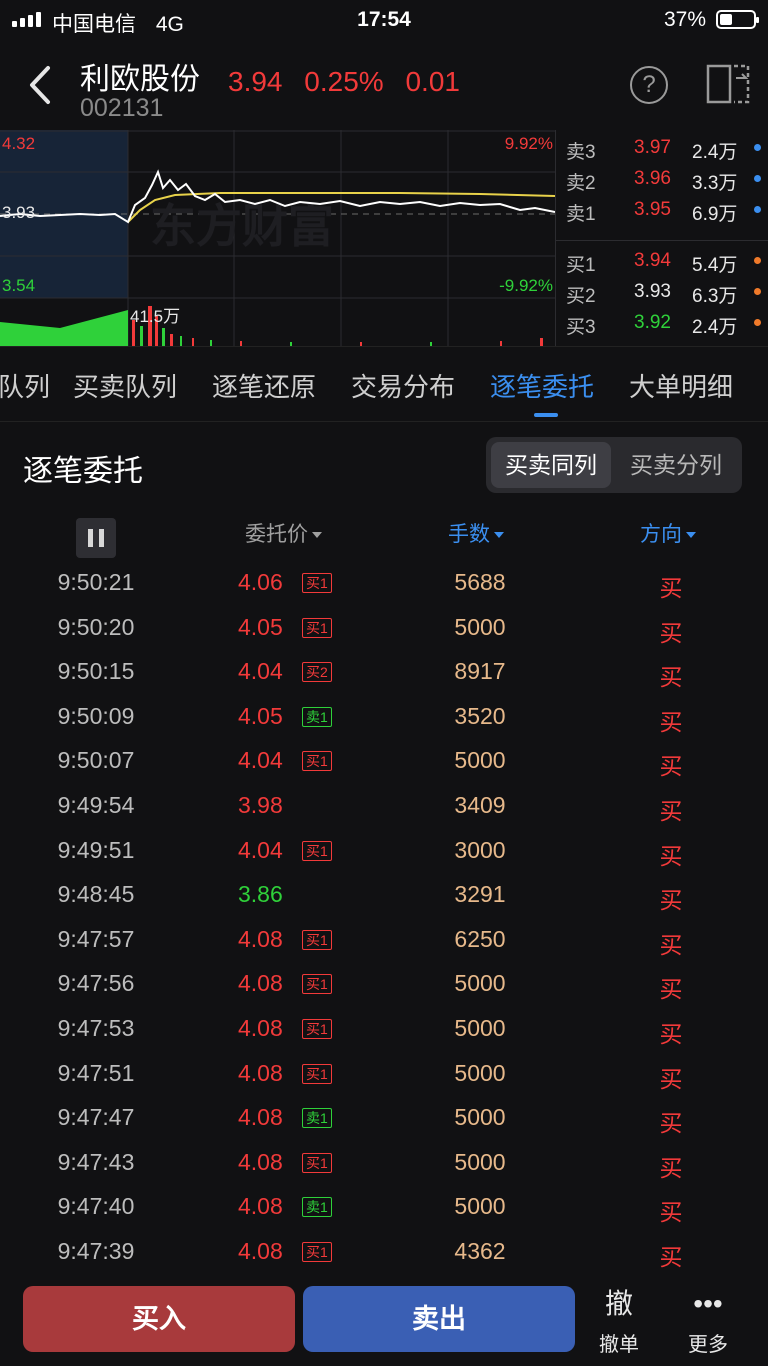 The image size is (768, 1366). Describe the element at coordinates (260, 894) in the screenshot. I see `order-price: 3.86` at that location.